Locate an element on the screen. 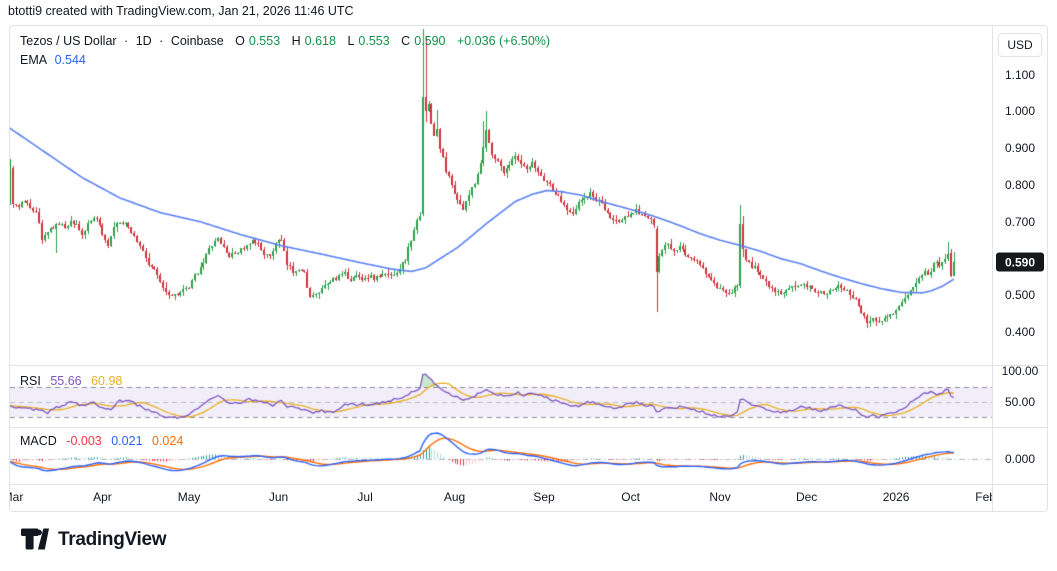 The width and height of the screenshot is (1057, 571). price-axis-label: 0.900 is located at coordinates (1020, 148).